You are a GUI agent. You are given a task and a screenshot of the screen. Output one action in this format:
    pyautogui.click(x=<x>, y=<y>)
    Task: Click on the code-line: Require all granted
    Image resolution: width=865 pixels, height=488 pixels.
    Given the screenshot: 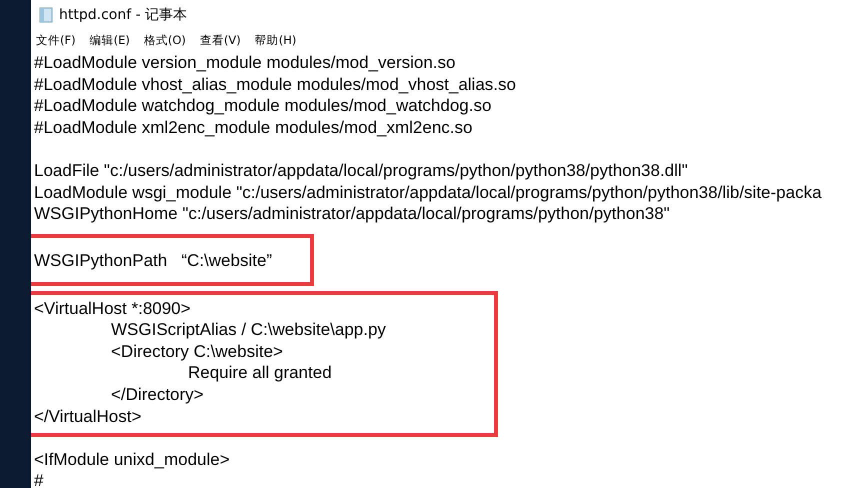 What is the action you would take?
    pyautogui.click(x=259, y=373)
    